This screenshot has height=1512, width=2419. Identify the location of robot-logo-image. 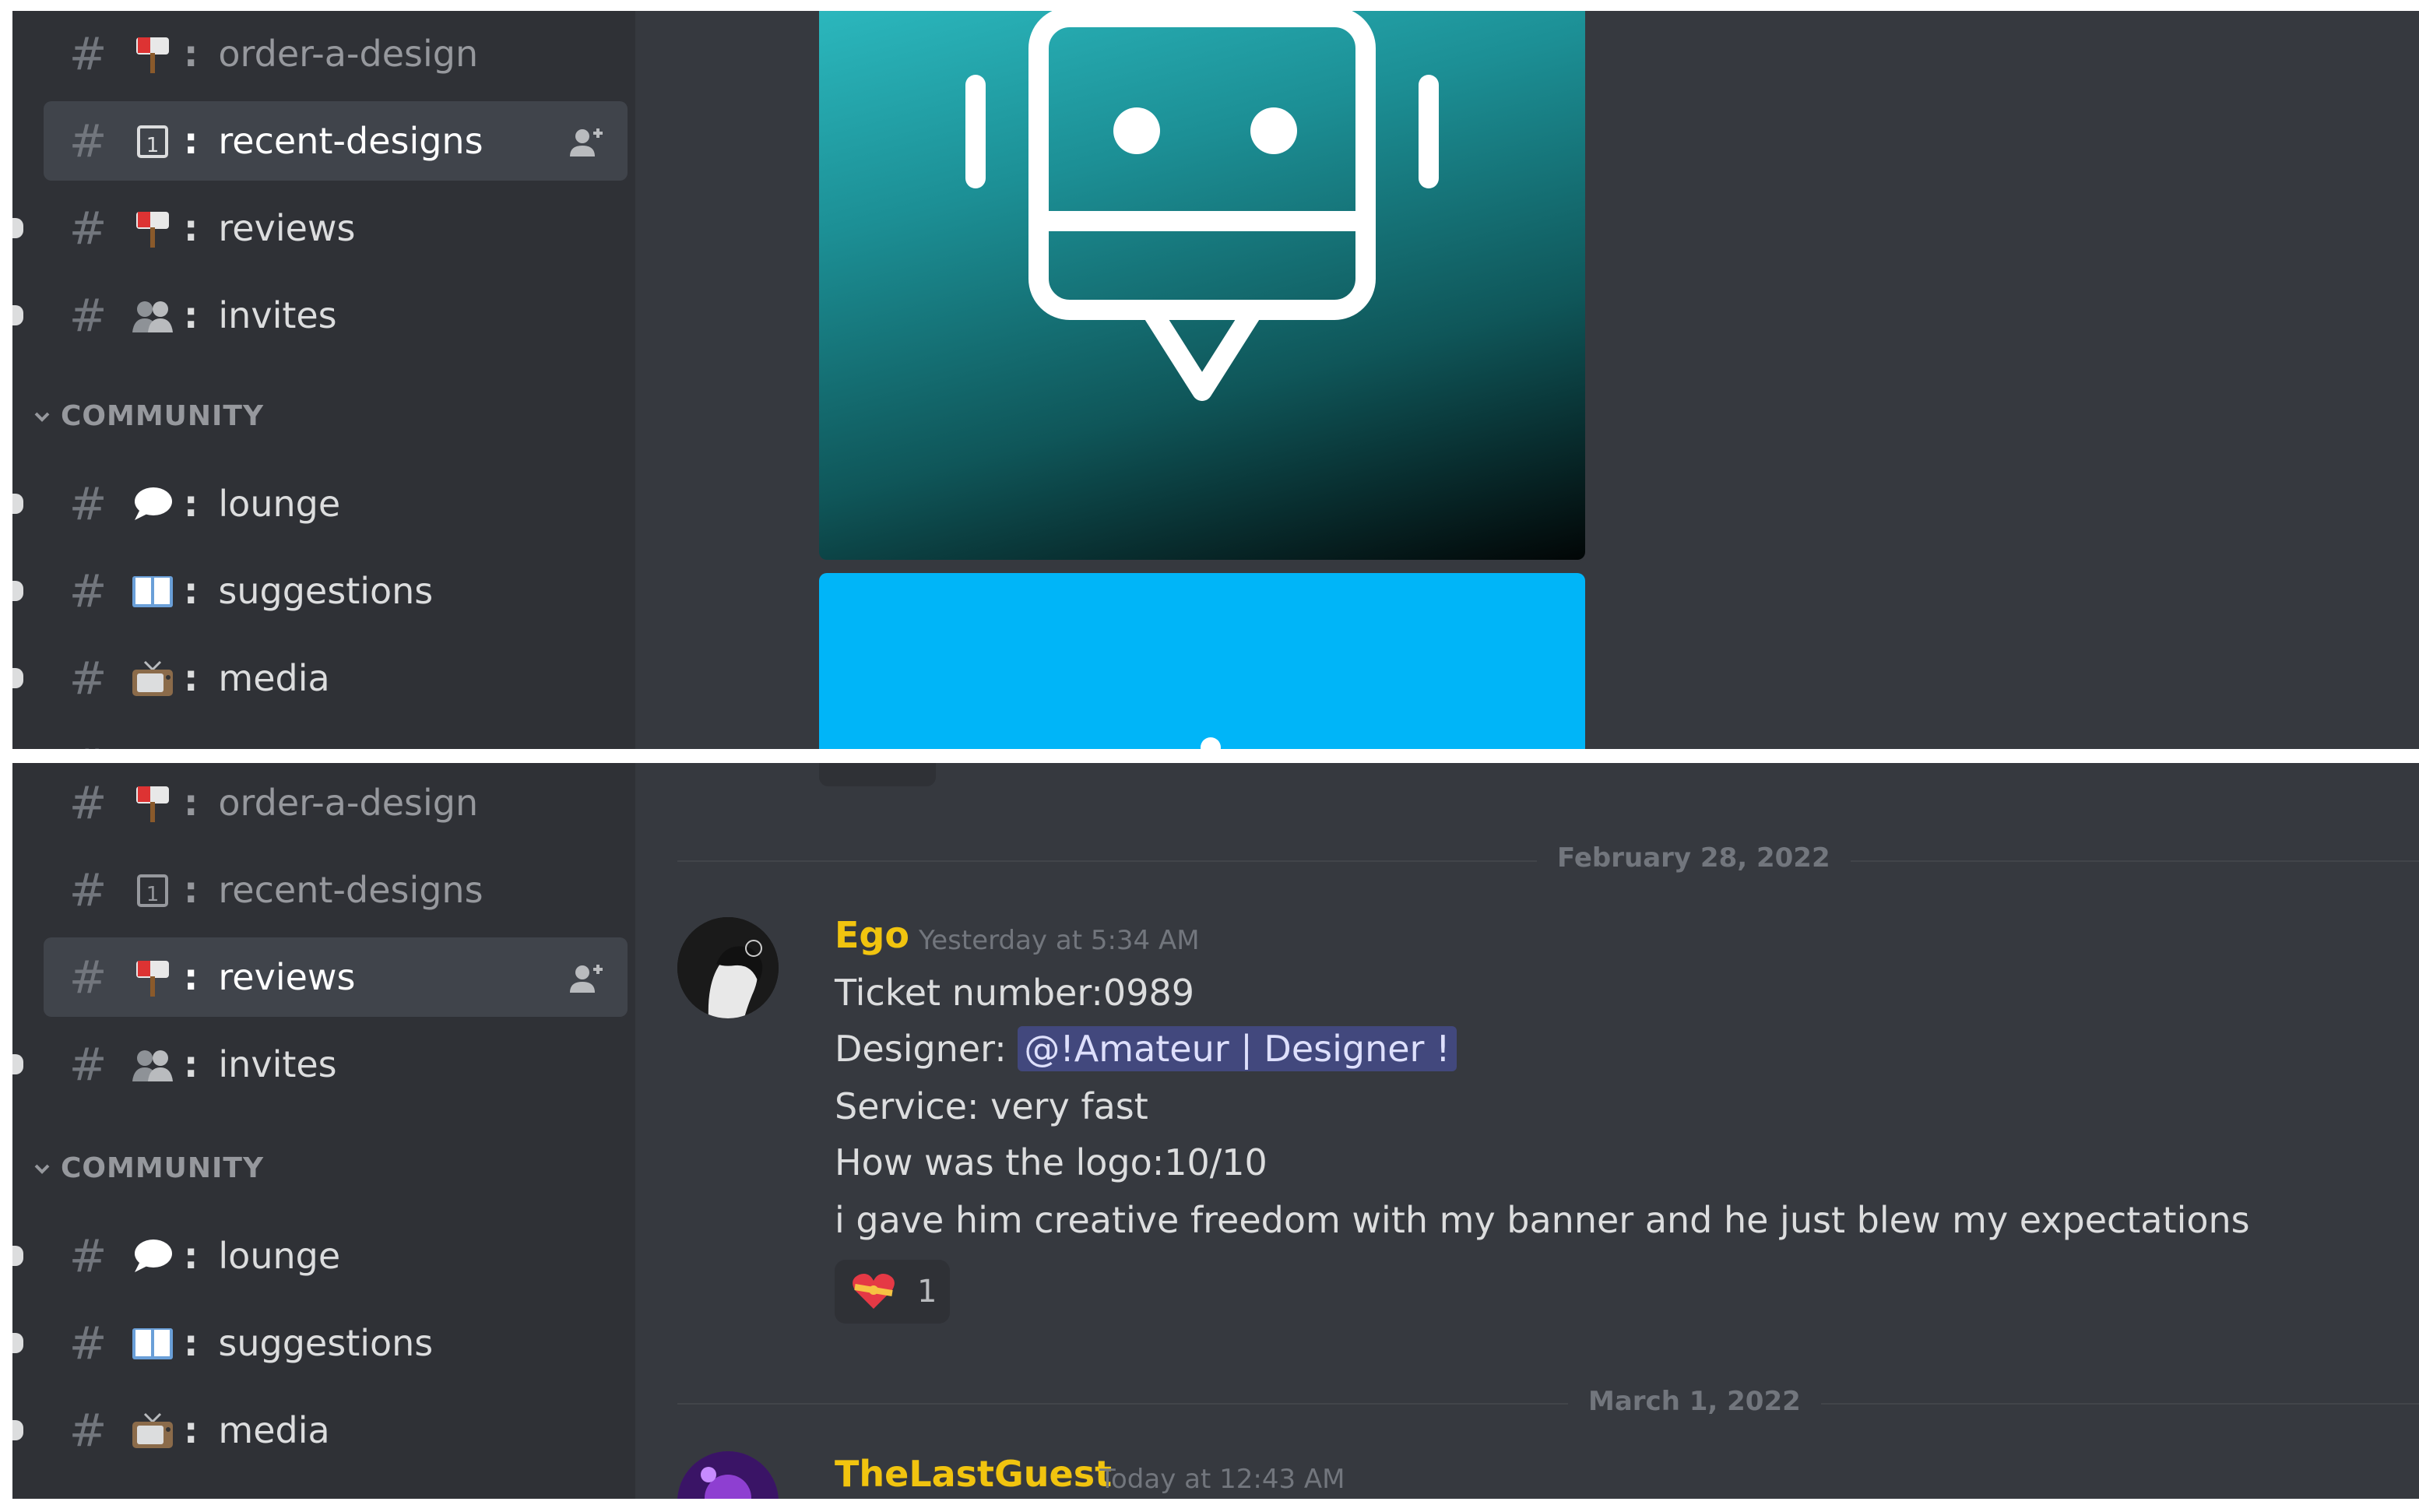
(1202, 285).